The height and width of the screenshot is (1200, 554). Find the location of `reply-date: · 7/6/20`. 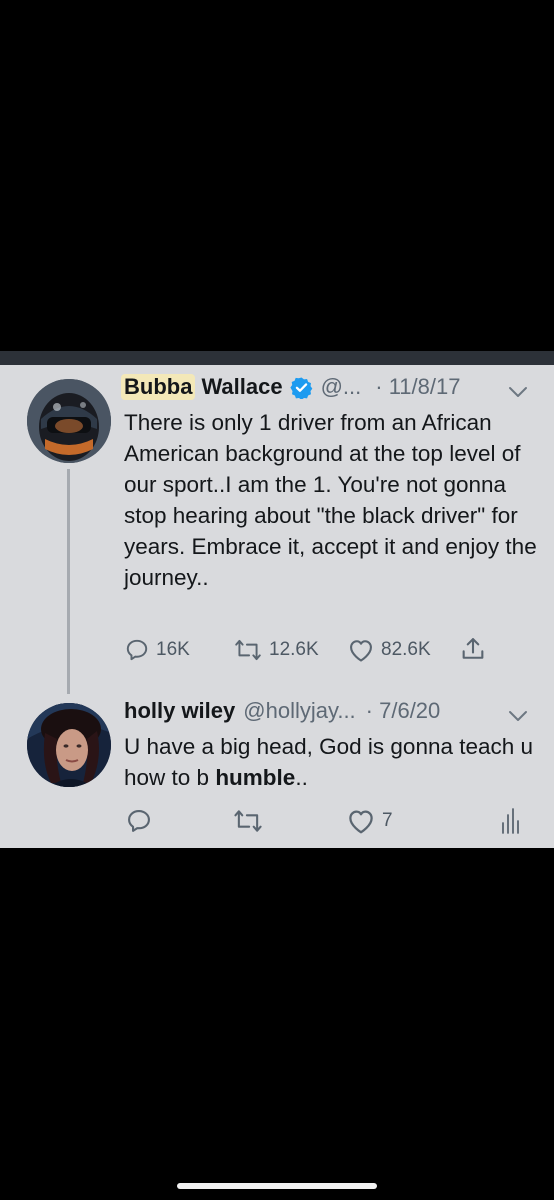

reply-date: · 7/6/20 is located at coordinates (403, 711).